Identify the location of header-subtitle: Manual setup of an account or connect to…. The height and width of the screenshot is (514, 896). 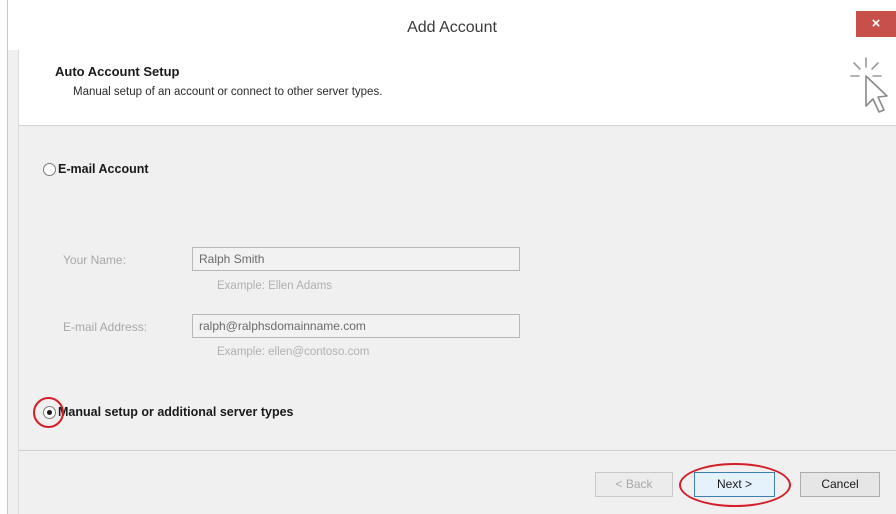
(228, 92).